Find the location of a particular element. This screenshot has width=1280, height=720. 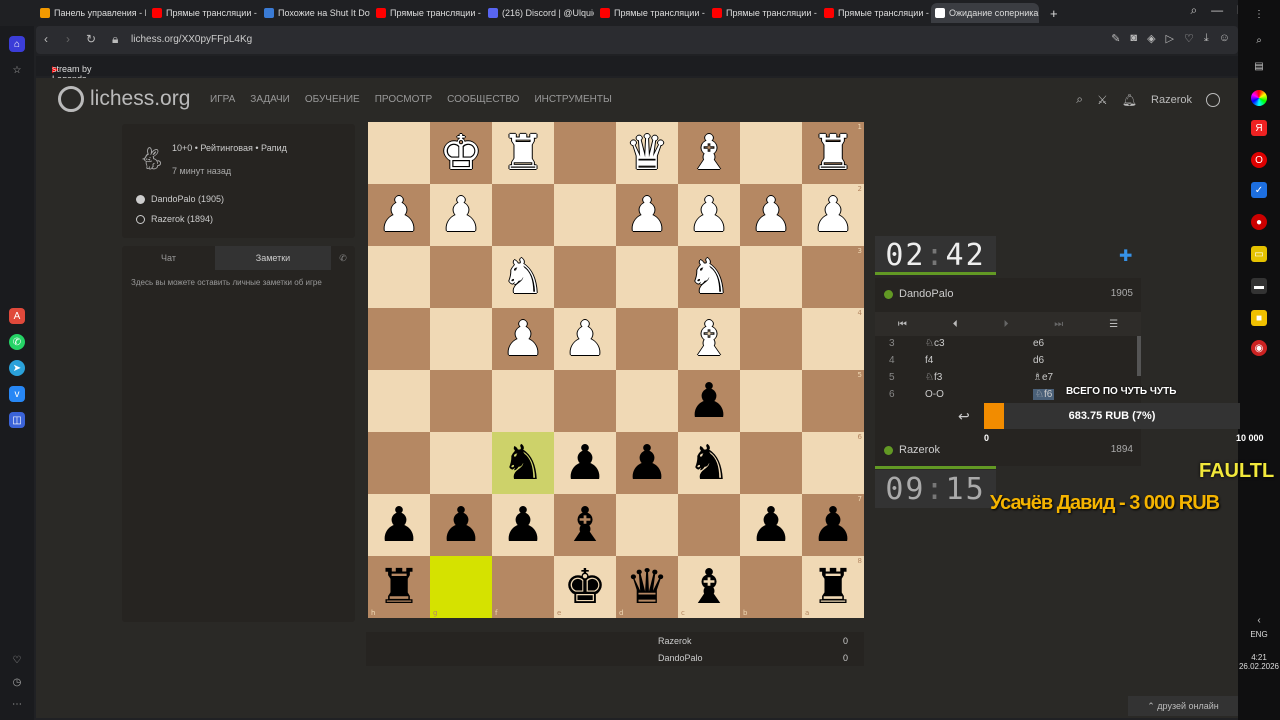

square-f4: ♟ is located at coordinates (523, 339).